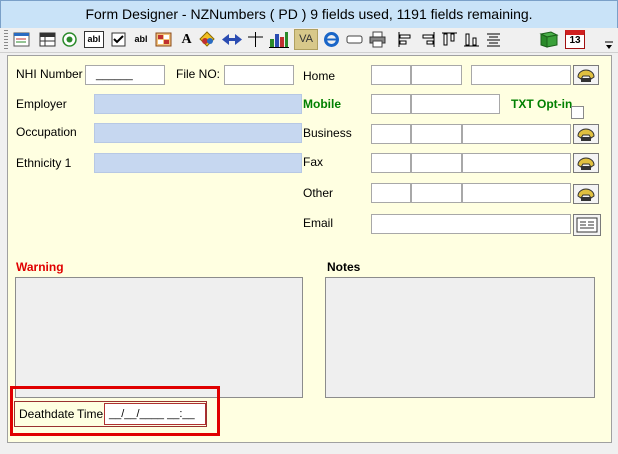  I want to click on grid-icon, so click(163, 39).